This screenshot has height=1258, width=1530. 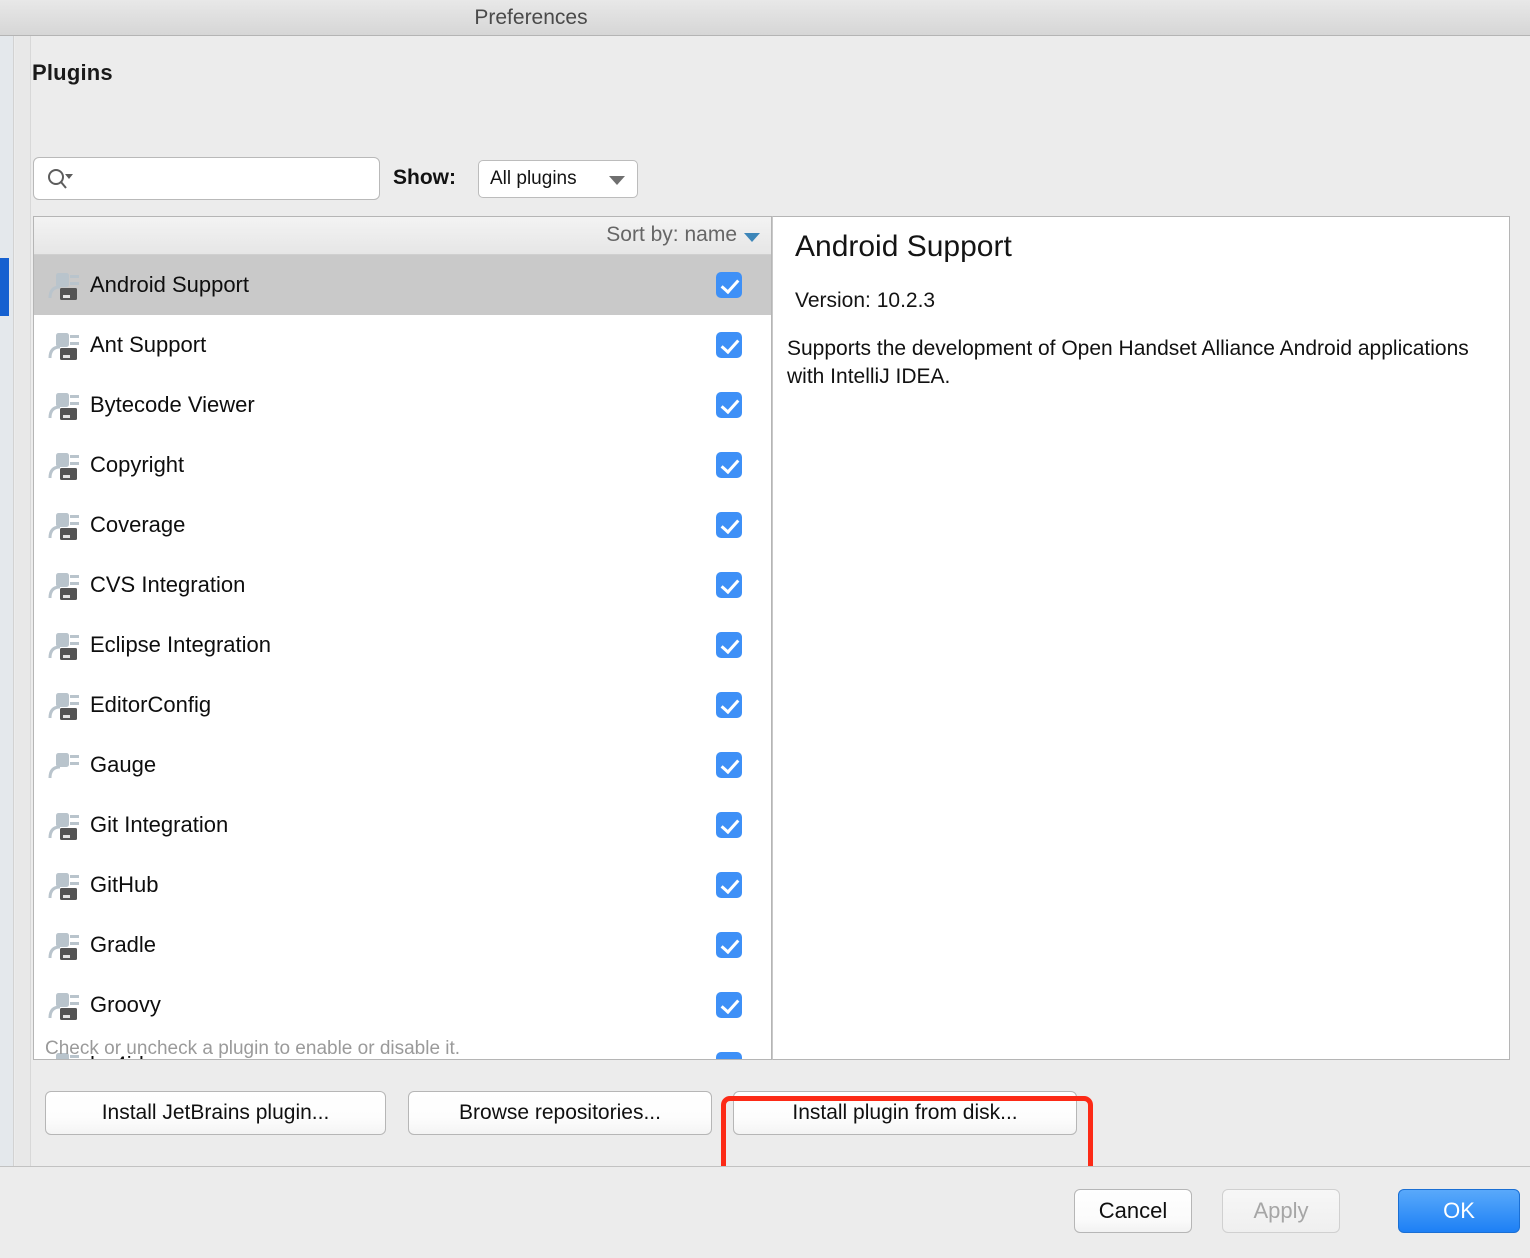 What do you see at coordinates (137, 464) in the screenshot?
I see `plugin-name-label: Copyright` at bounding box center [137, 464].